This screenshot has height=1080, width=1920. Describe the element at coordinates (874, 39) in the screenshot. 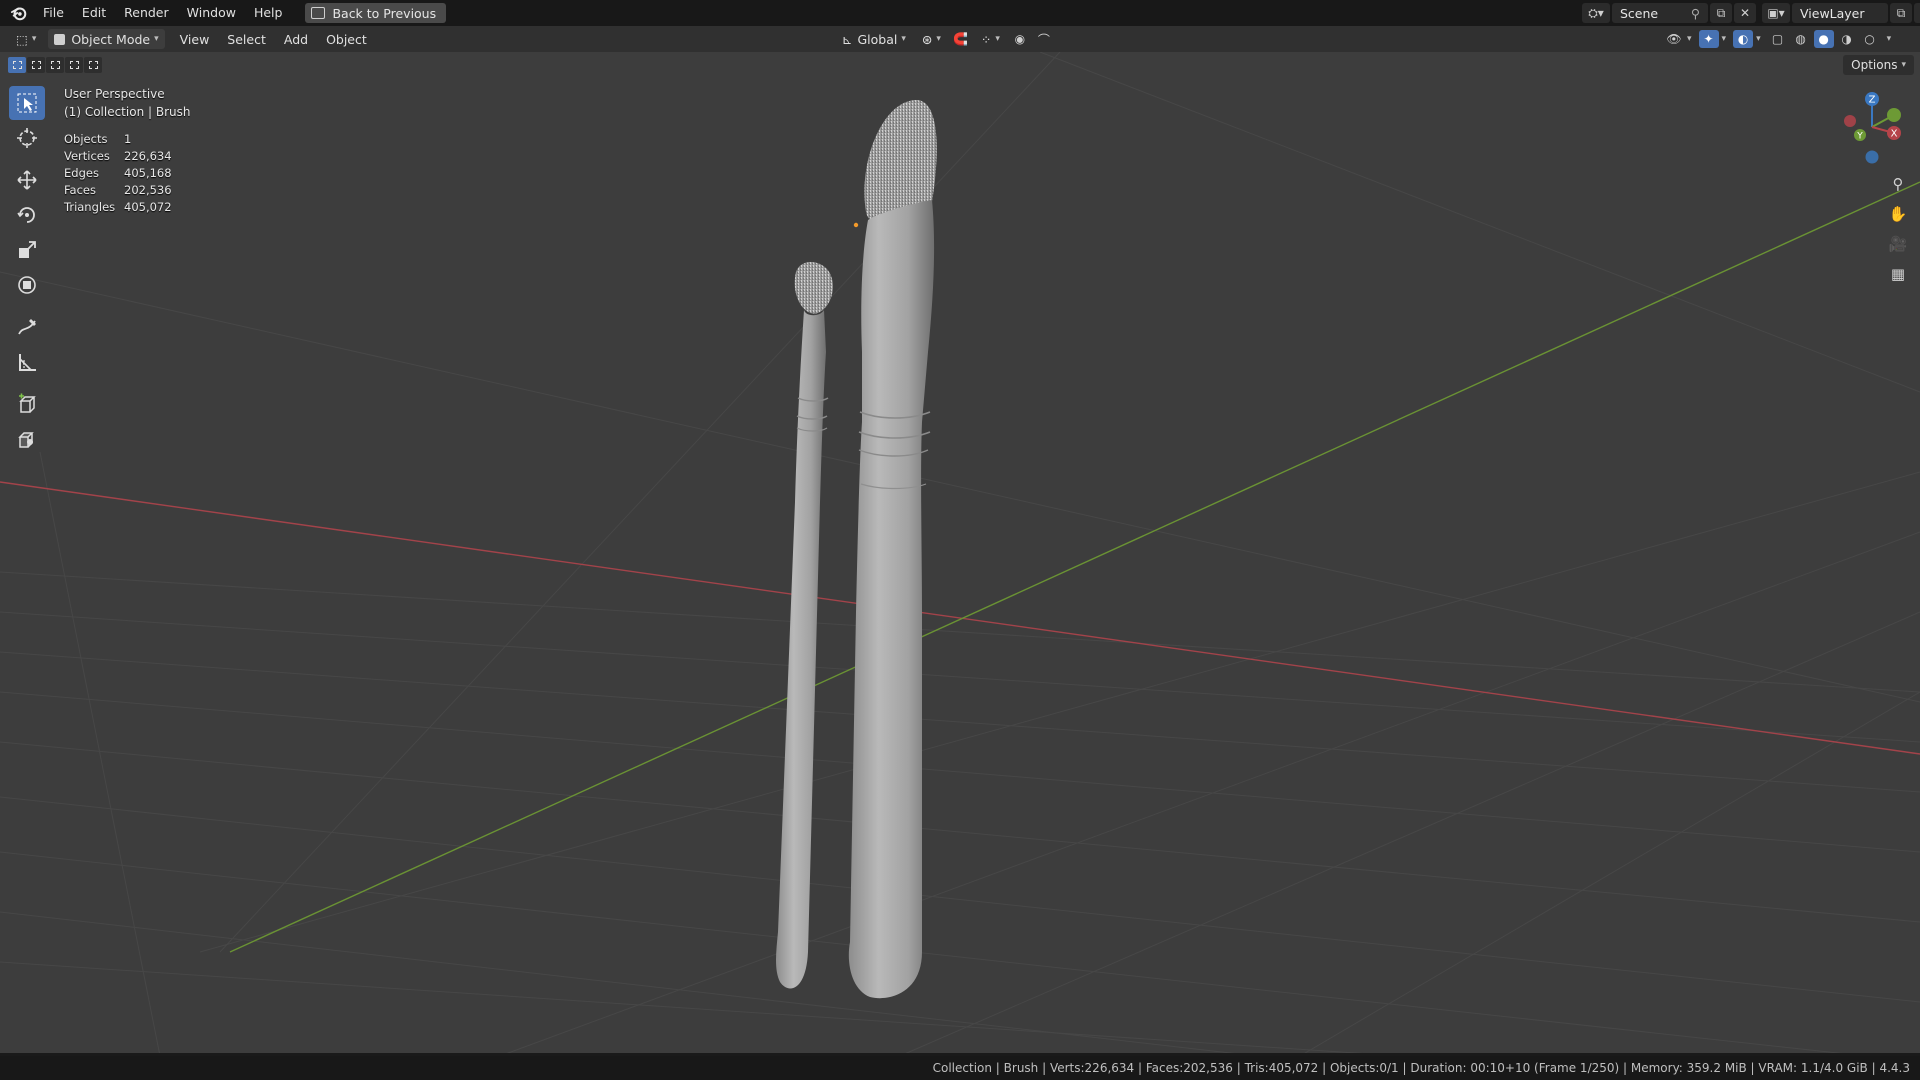

I see `orientation-dropdown: ⊾ Global ▾` at that location.